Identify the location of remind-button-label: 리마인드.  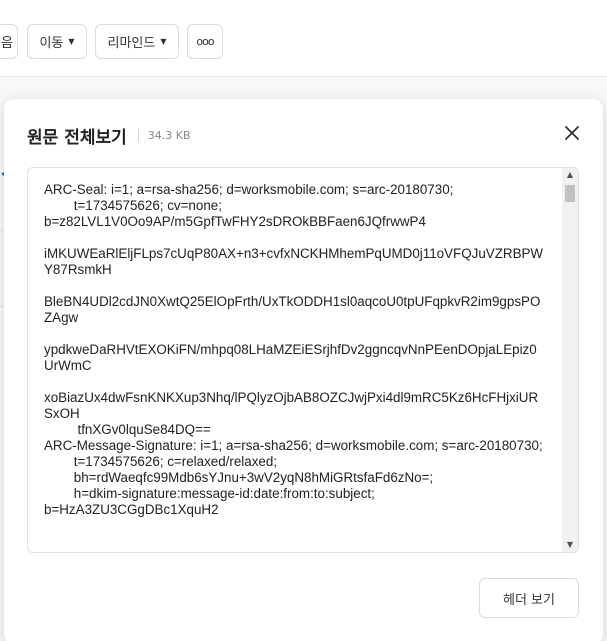
(131, 43).